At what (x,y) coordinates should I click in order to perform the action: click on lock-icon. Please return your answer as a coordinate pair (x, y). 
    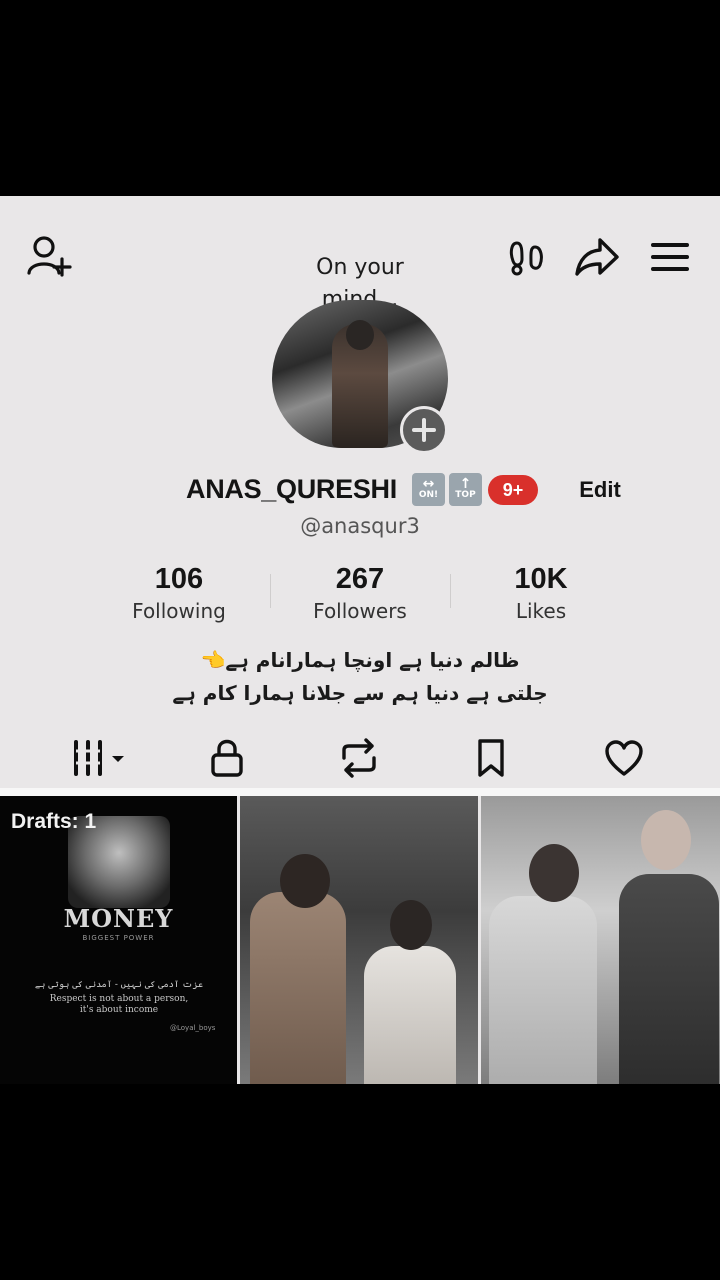
    Looking at the image, I should click on (227, 758).